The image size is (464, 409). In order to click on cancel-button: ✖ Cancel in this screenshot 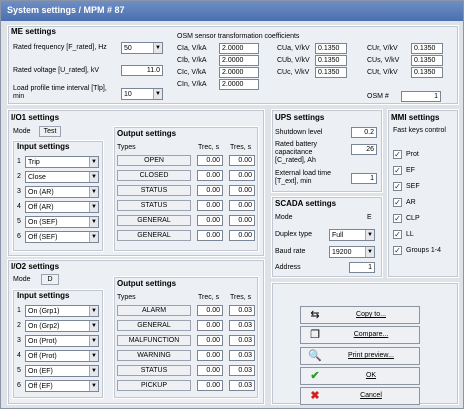, I will do `click(360, 396)`.